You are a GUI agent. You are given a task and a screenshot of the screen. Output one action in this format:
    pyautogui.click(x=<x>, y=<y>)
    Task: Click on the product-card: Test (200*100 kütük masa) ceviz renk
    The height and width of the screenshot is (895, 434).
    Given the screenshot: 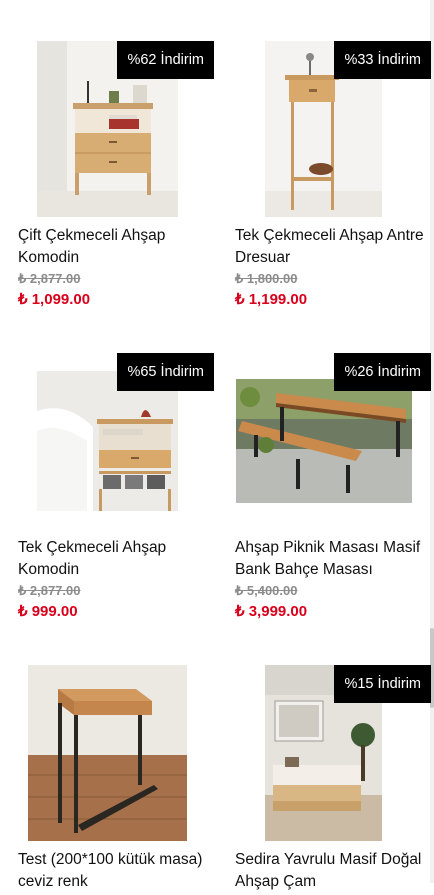 What is the action you would take?
    pyautogui.click(x=116, y=780)
    